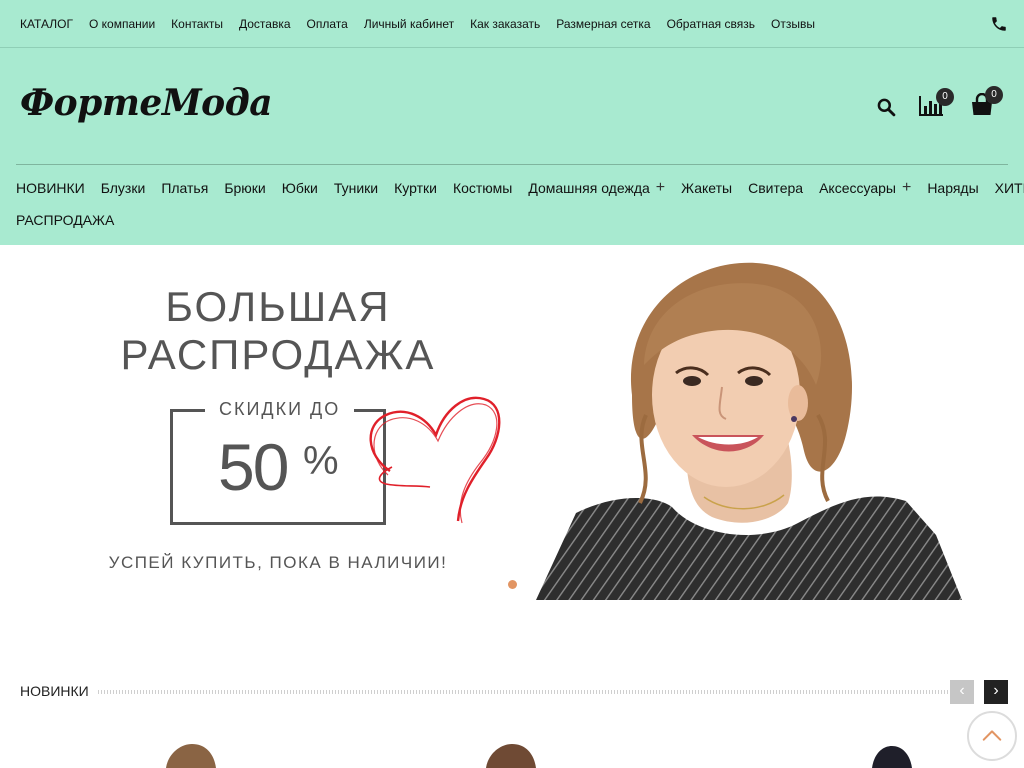 The width and height of the screenshot is (1024, 768). I want to click on nav-item-label: Юбки, so click(299, 188).